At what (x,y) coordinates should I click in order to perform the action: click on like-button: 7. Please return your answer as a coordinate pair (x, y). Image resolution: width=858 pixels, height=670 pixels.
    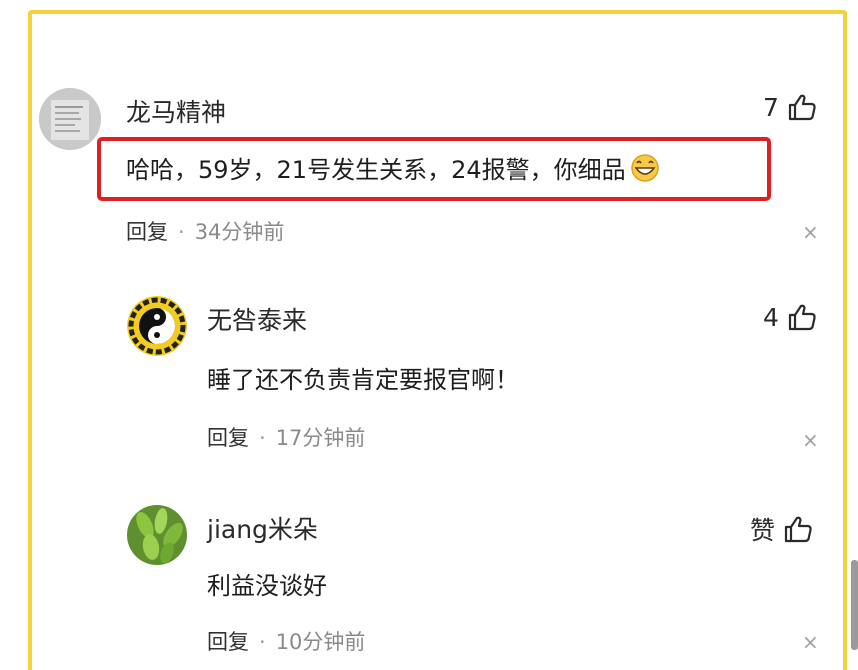
    Looking at the image, I should click on (790, 107).